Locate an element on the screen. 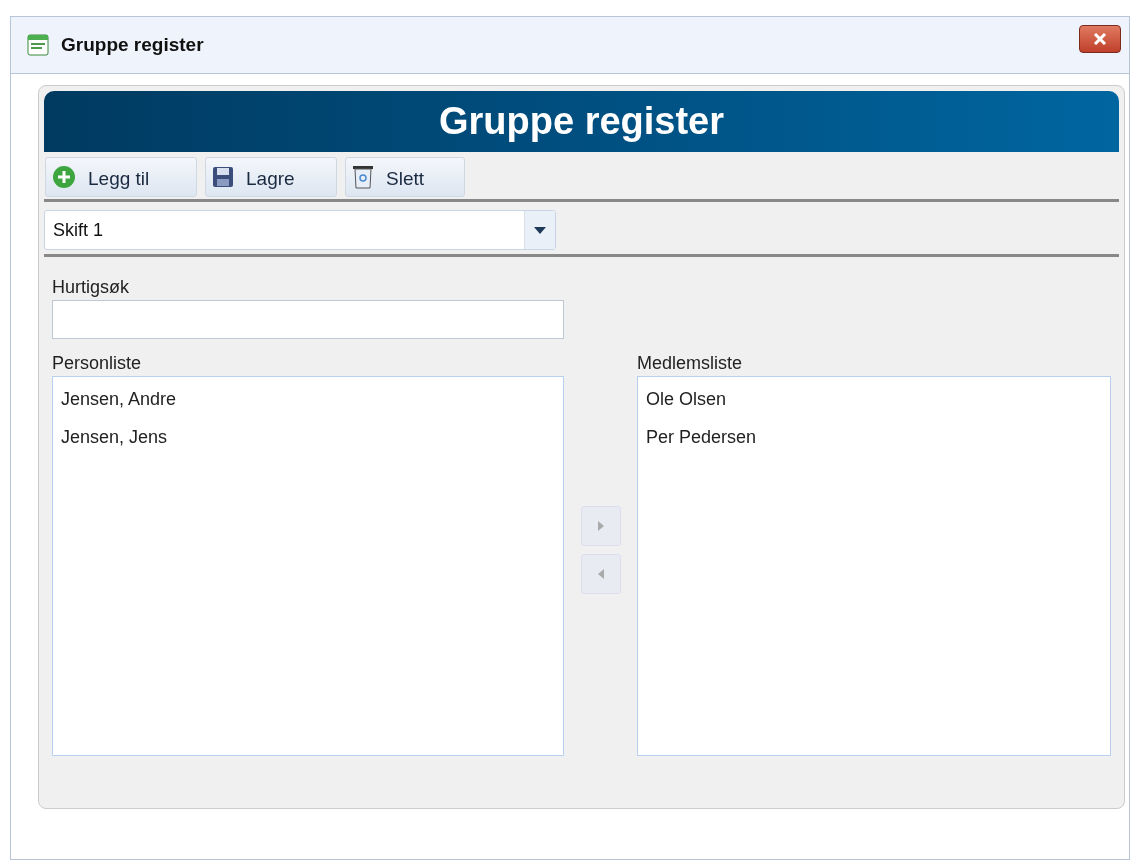 Image resolution: width=1139 pixels, height=864 pixels. group-dropdown: Skift 1 is located at coordinates (300, 230).